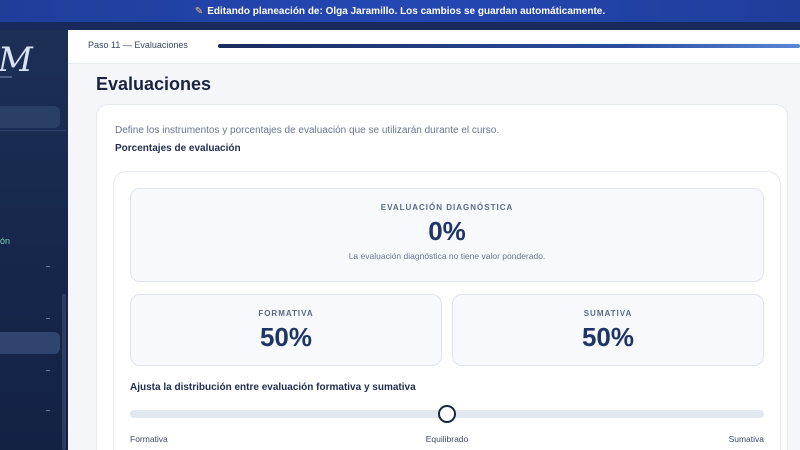 Image resolution: width=800 pixels, height=450 pixels. Describe the element at coordinates (30, 117) in the screenshot. I see `sidebar-item-general` at that location.